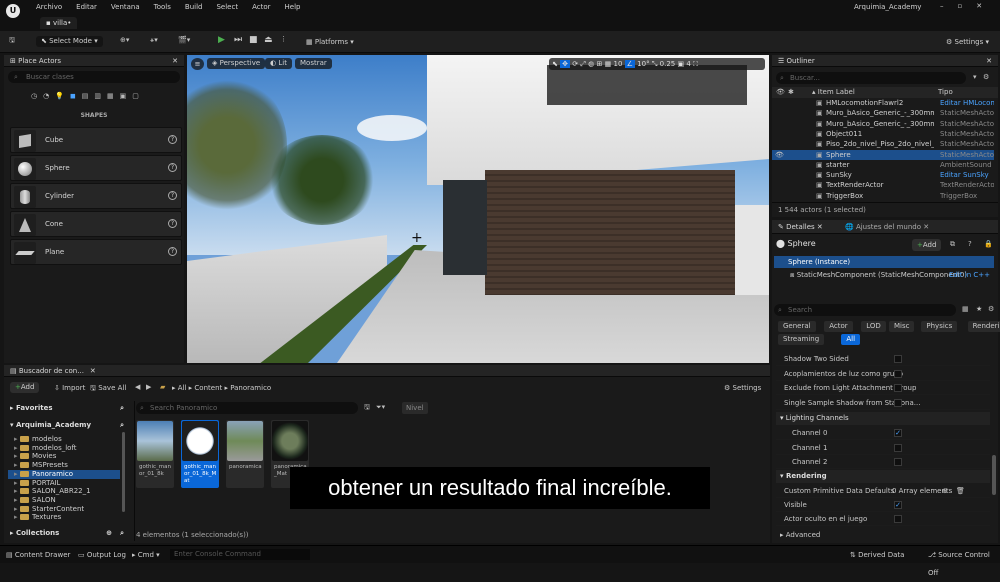 The width and height of the screenshot is (1000, 582). What do you see at coordinates (67, 425) in the screenshot?
I see `project-section: ▾ Arquimia_Academy ⌕` at bounding box center [67, 425].